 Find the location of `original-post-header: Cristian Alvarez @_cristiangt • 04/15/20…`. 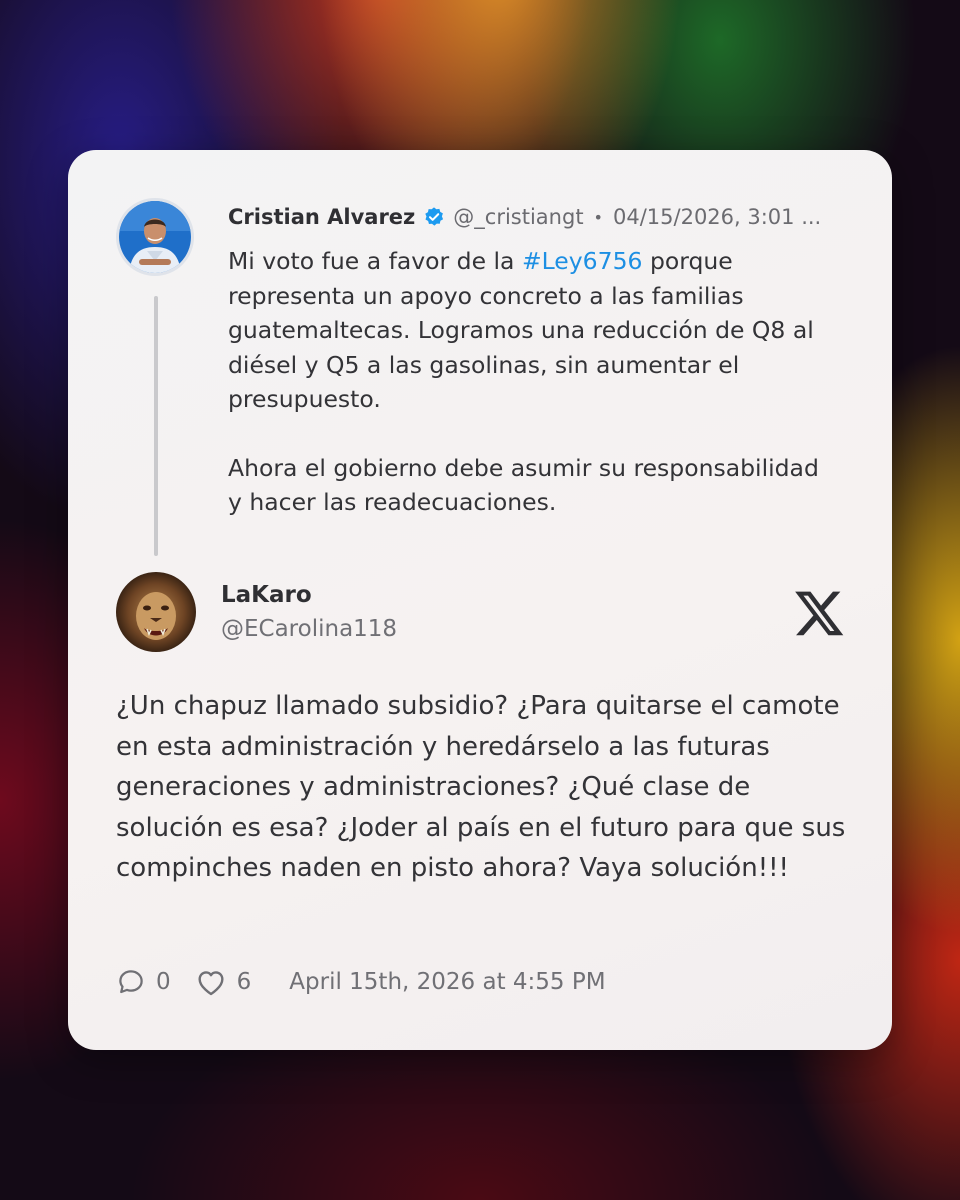

original-post-header: Cristian Alvarez @_cristiangt • 04/15/20… is located at coordinates (538, 217).